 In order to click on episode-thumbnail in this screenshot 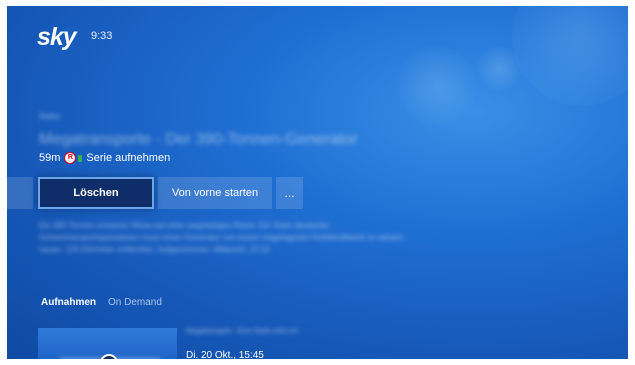, I will do `click(107, 343)`.